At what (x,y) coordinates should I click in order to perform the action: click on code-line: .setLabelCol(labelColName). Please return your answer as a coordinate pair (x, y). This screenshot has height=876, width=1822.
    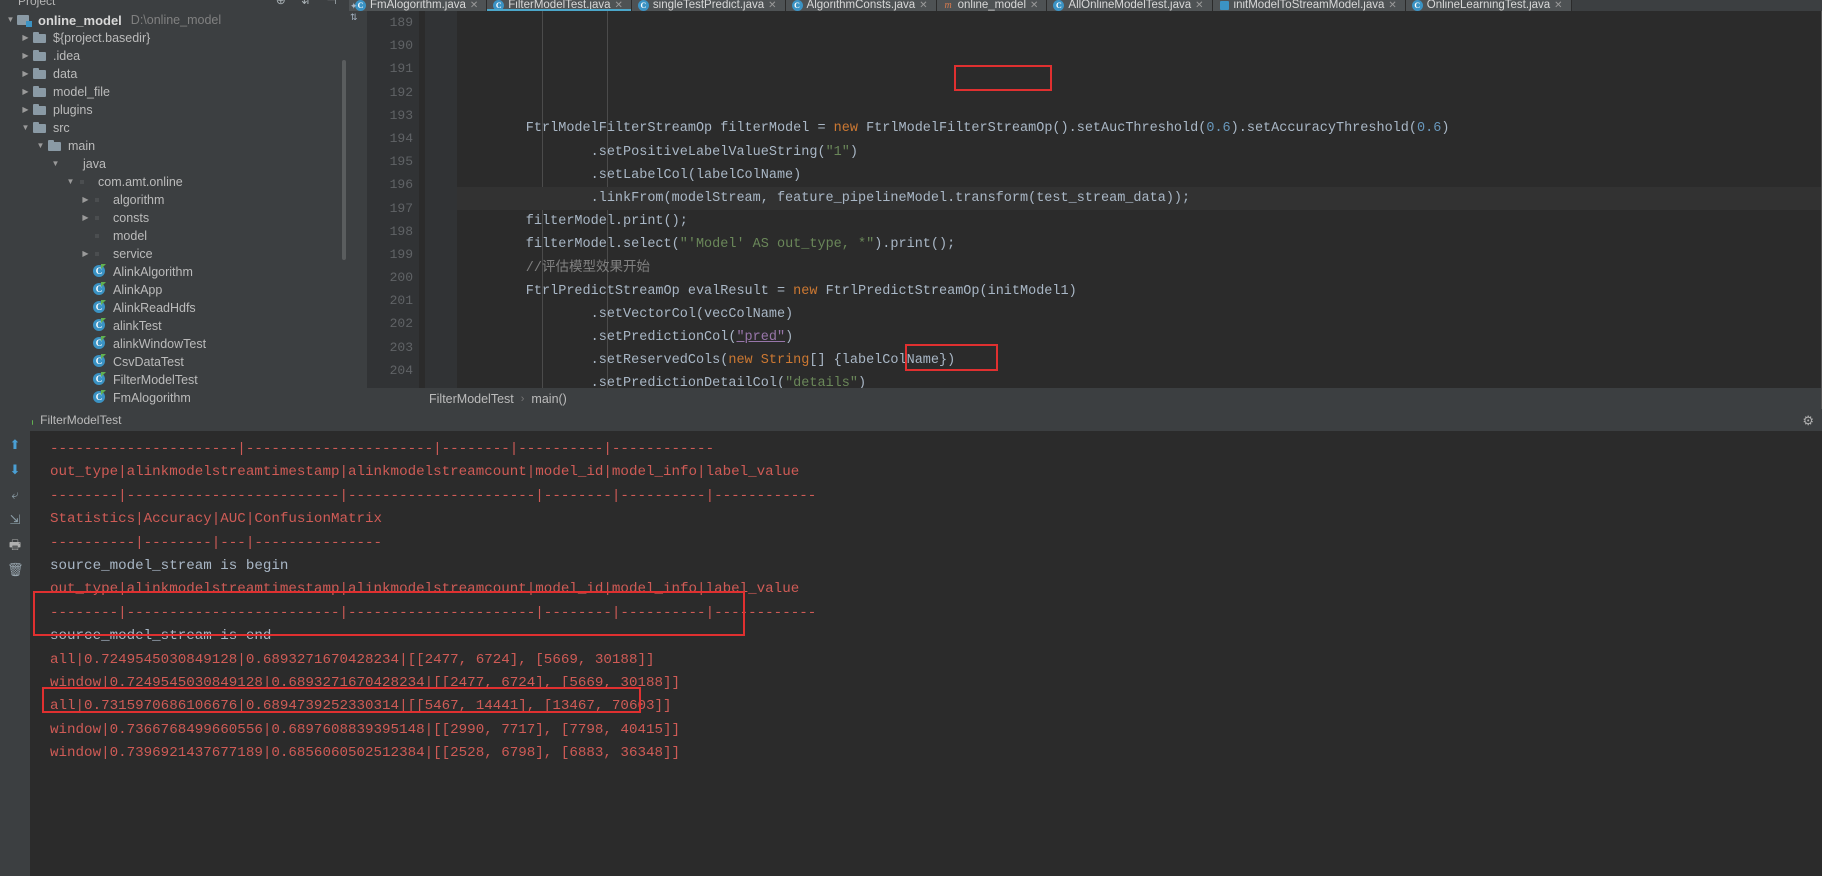
    Looking at the image, I should click on (1139, 175).